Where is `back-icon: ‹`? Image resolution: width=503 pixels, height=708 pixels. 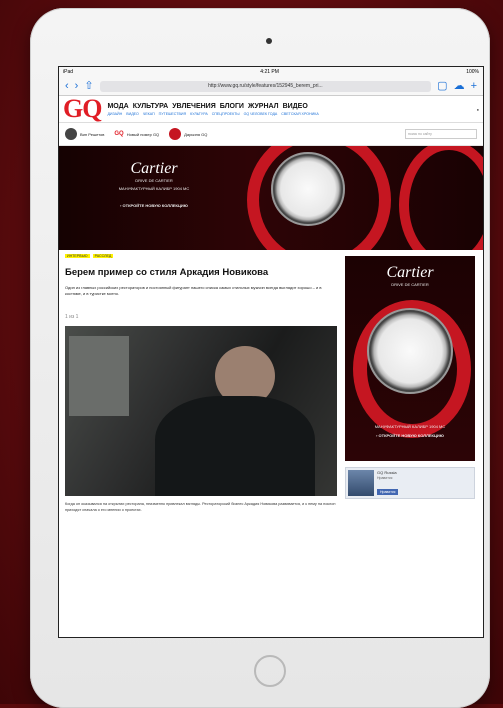 back-icon: ‹ is located at coordinates (67, 86).